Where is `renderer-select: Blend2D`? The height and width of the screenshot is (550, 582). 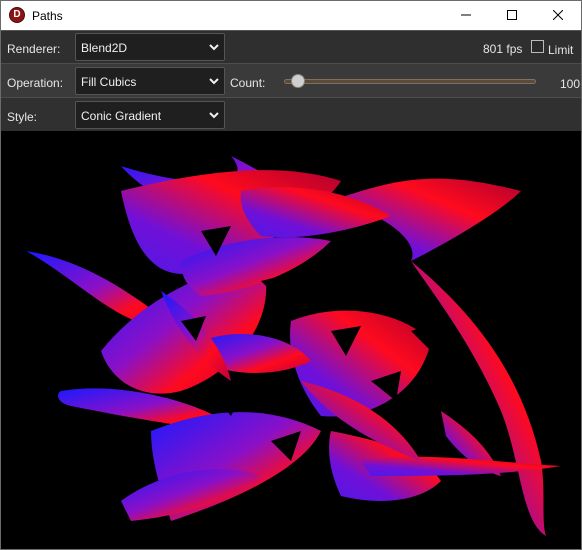
renderer-select: Blend2D is located at coordinates (150, 47).